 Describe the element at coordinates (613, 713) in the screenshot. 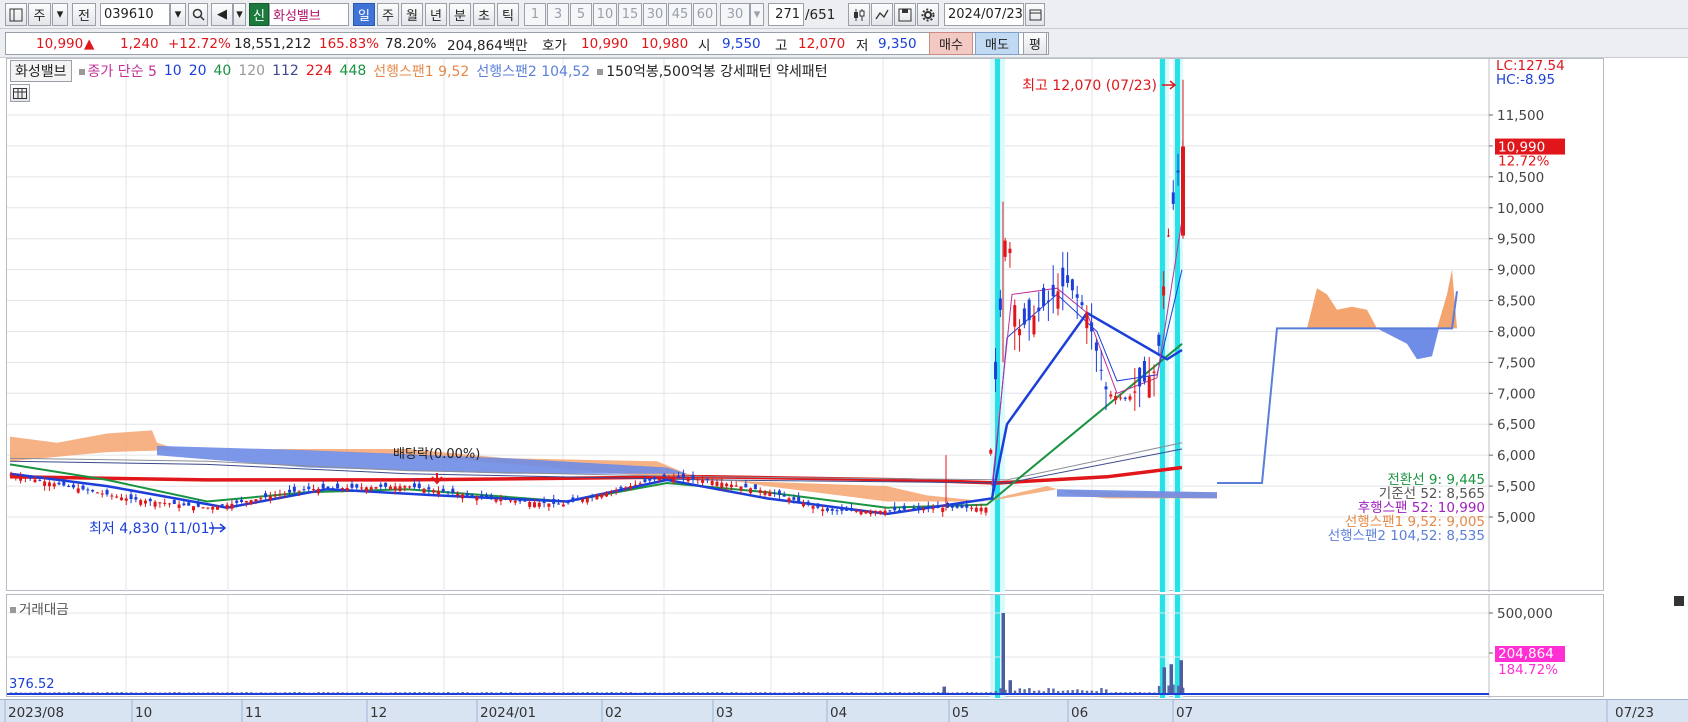

I see `date-label: 02` at that location.